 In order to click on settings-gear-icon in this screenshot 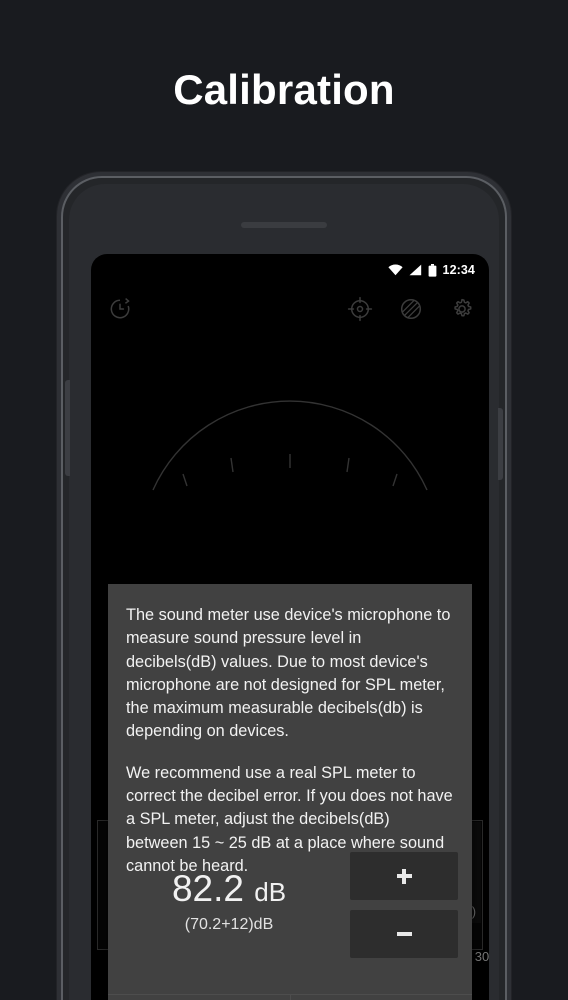, I will do `click(463, 307)`.